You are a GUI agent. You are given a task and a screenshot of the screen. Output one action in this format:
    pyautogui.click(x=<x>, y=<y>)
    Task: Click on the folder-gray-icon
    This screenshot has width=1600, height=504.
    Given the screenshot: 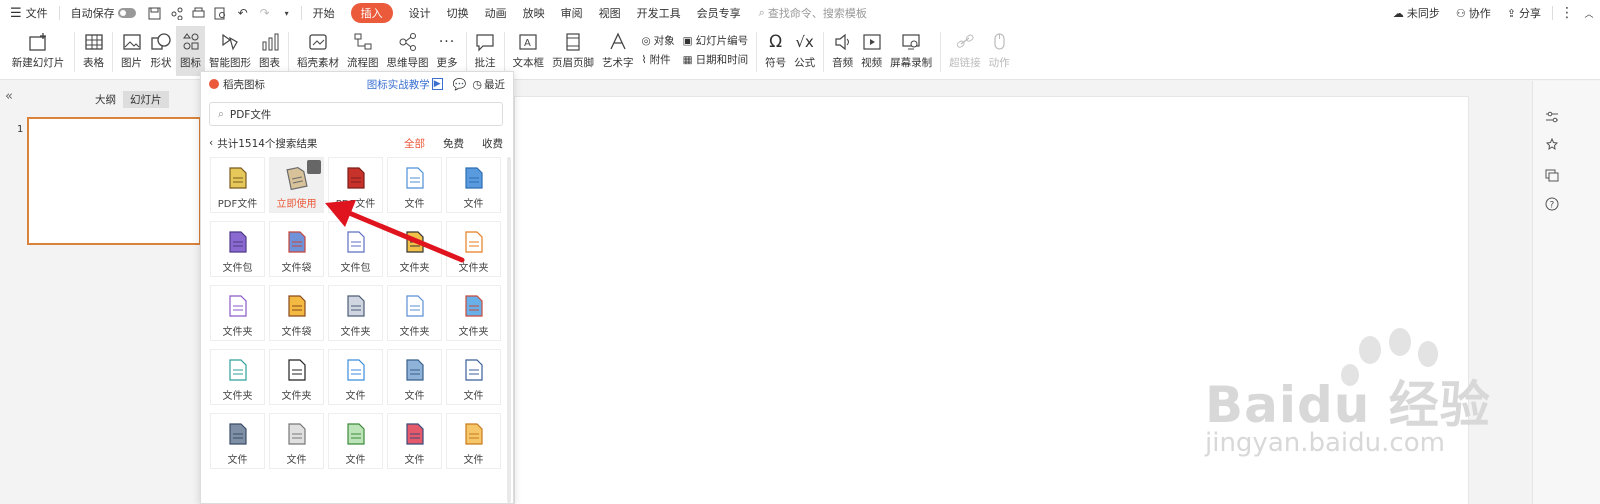 What is the action you would take?
    pyautogui.click(x=355, y=306)
    